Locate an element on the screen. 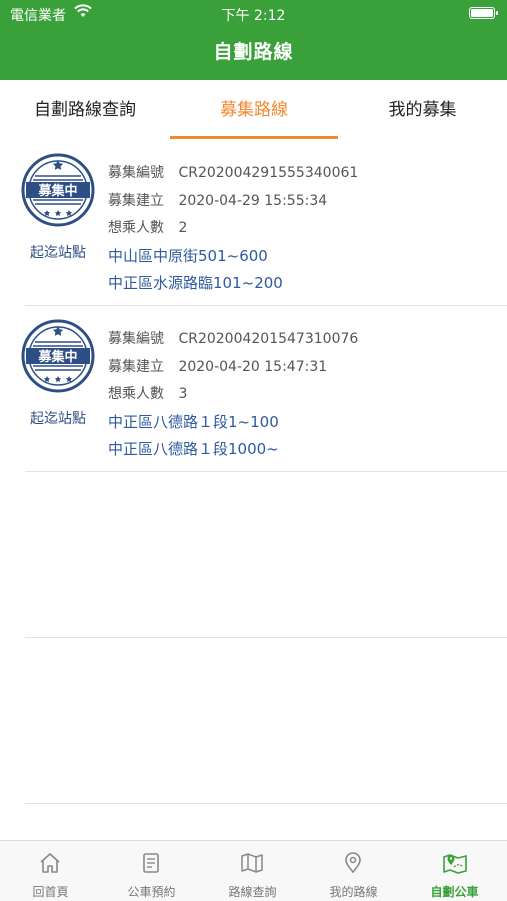 Image resolution: width=507 pixels, height=901 pixels. bottom-tab-bus-booking: 公車預約 is located at coordinates (151, 871).